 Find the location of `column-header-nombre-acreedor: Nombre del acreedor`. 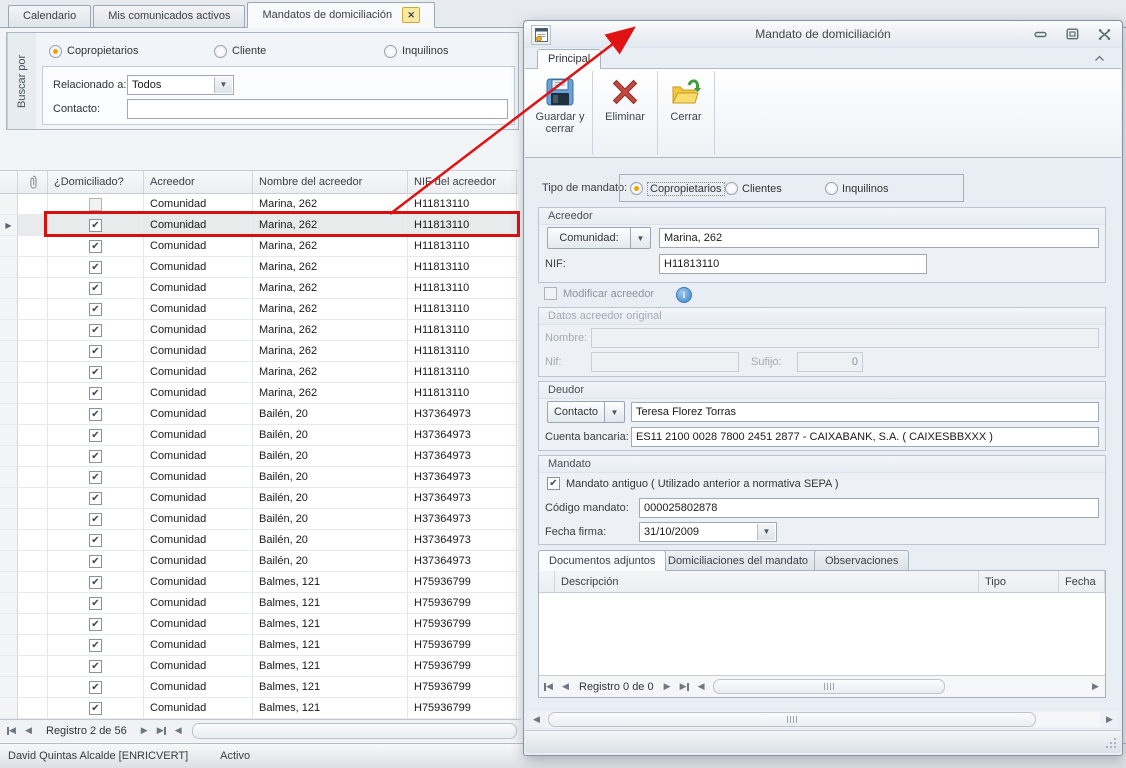

column-header-nombre-acreedor: Nombre del acreedor is located at coordinates (330, 182).